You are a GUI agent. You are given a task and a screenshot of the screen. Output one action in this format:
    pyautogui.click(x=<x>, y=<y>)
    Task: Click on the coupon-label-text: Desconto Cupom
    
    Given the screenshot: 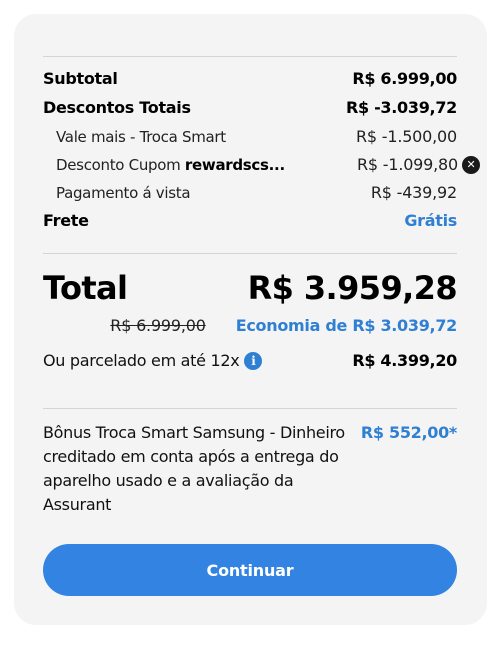 What is the action you would take?
    pyautogui.click(x=120, y=164)
    